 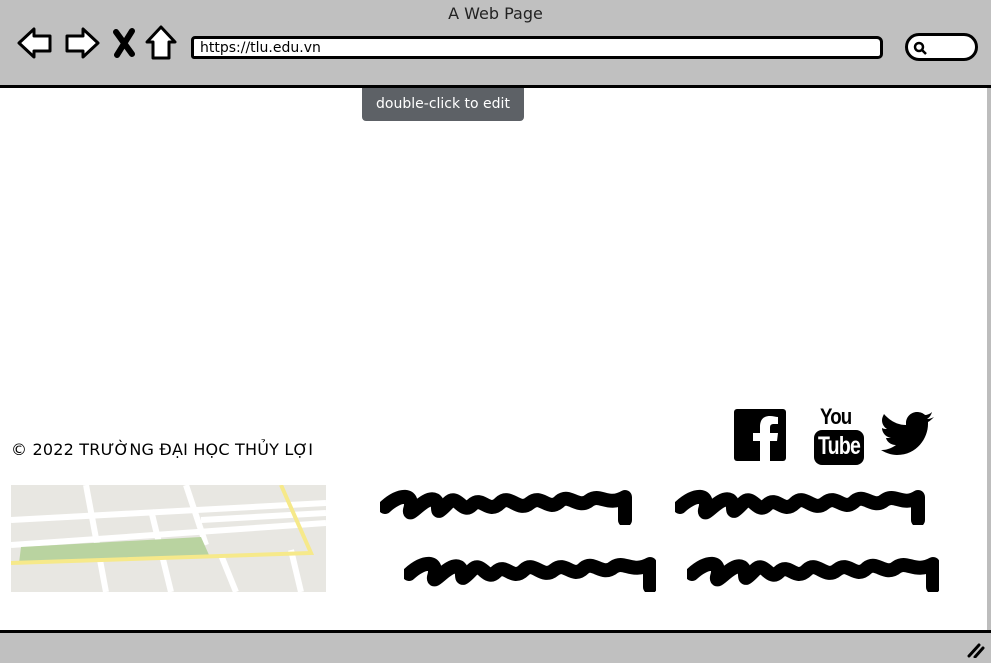 I want to click on twitter-icon, so click(x=908, y=435).